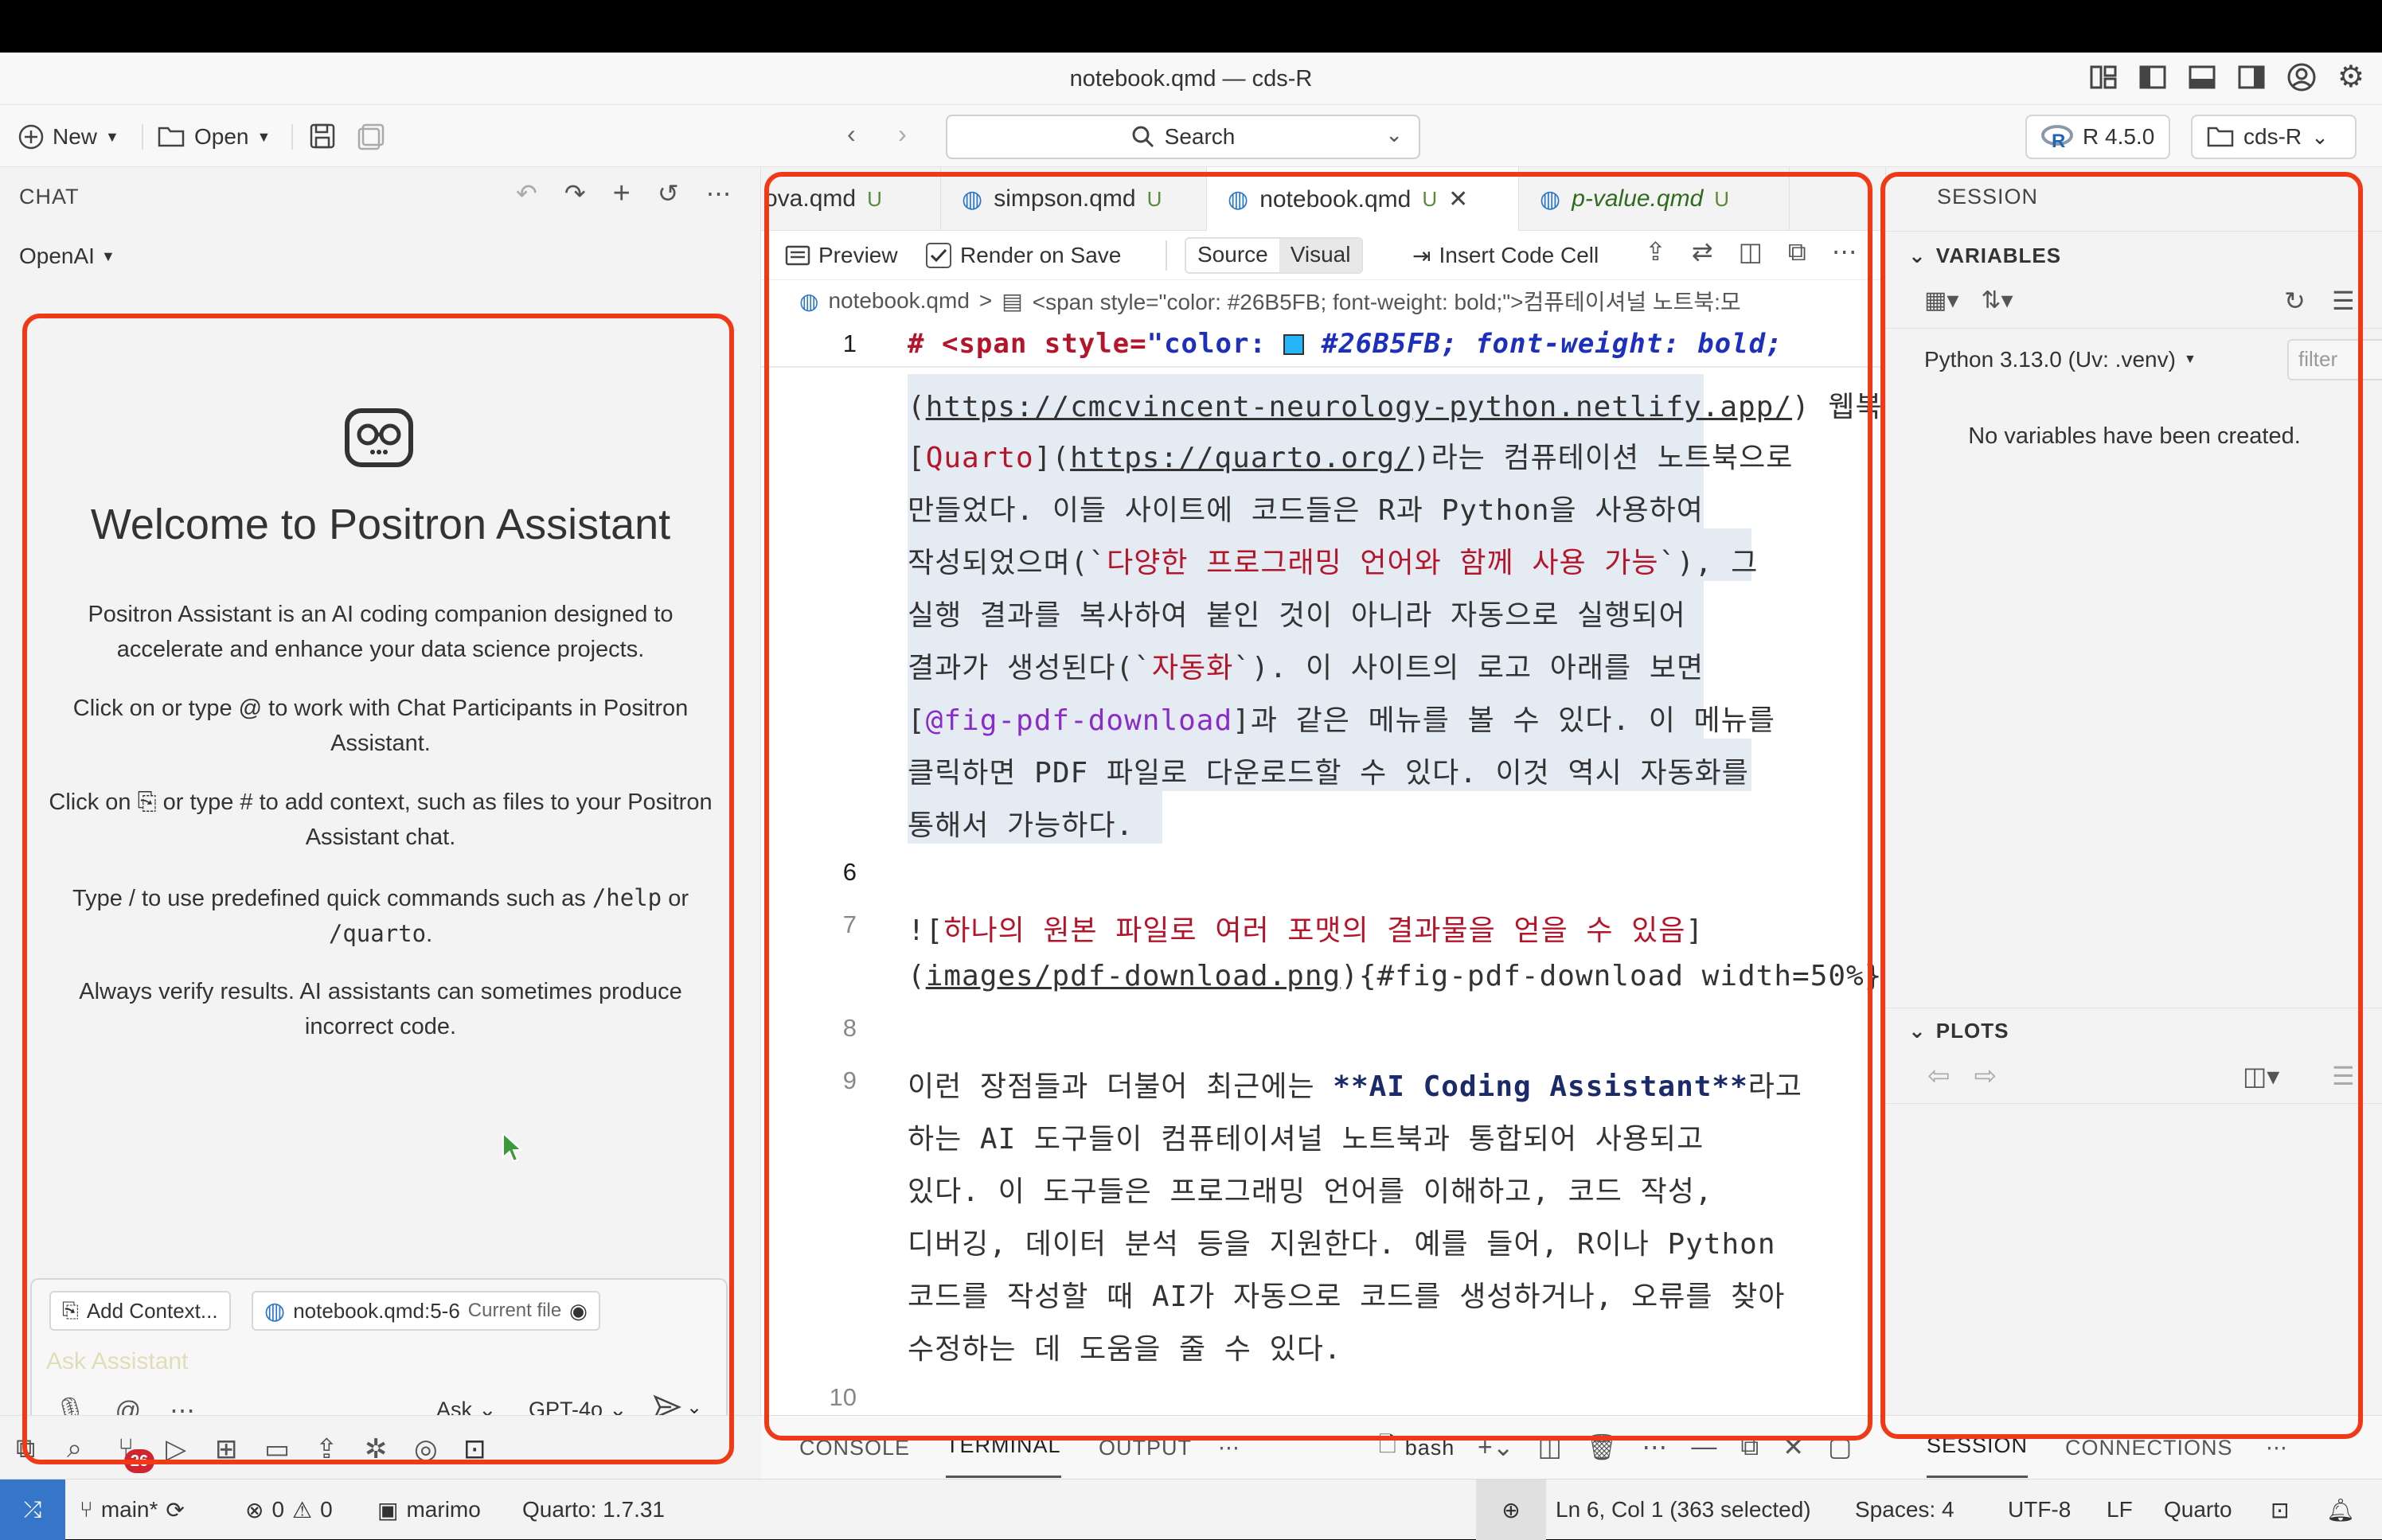 This screenshot has height=1540, width=2382. What do you see at coordinates (1511, 1510) in the screenshot?
I see `zoom-indicator: ⊕` at bounding box center [1511, 1510].